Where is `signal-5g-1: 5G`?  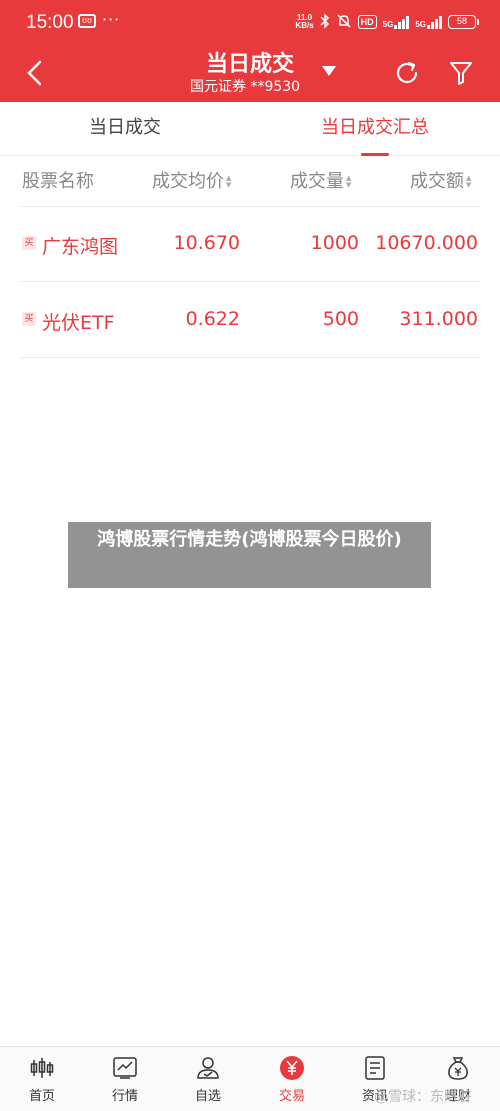 signal-5g-1: 5G is located at coordinates (396, 22).